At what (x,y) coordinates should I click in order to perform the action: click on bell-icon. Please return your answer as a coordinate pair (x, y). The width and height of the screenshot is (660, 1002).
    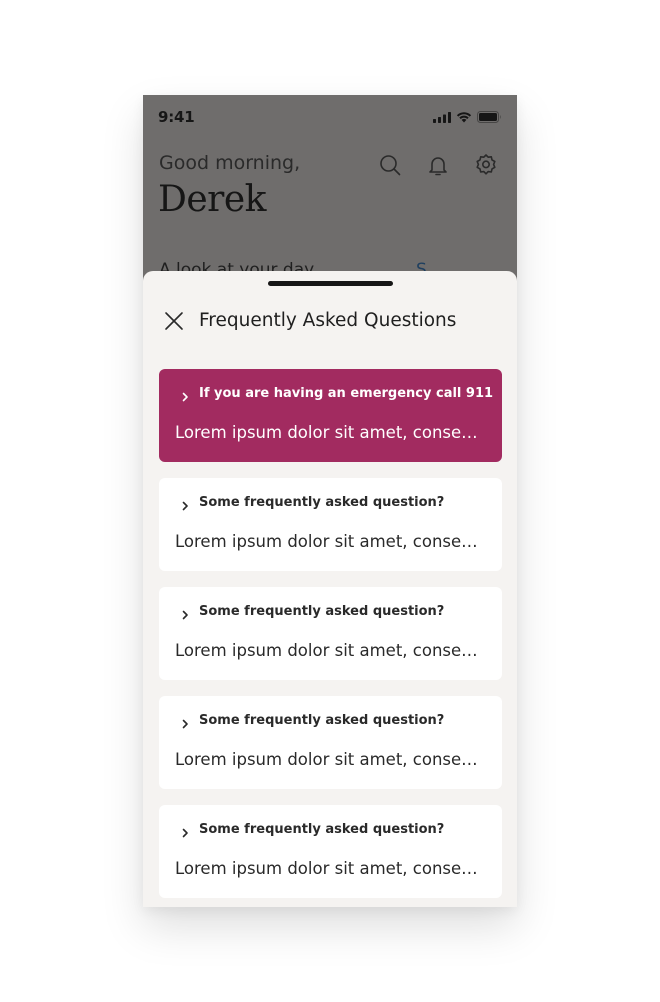
    Looking at the image, I should click on (438, 165).